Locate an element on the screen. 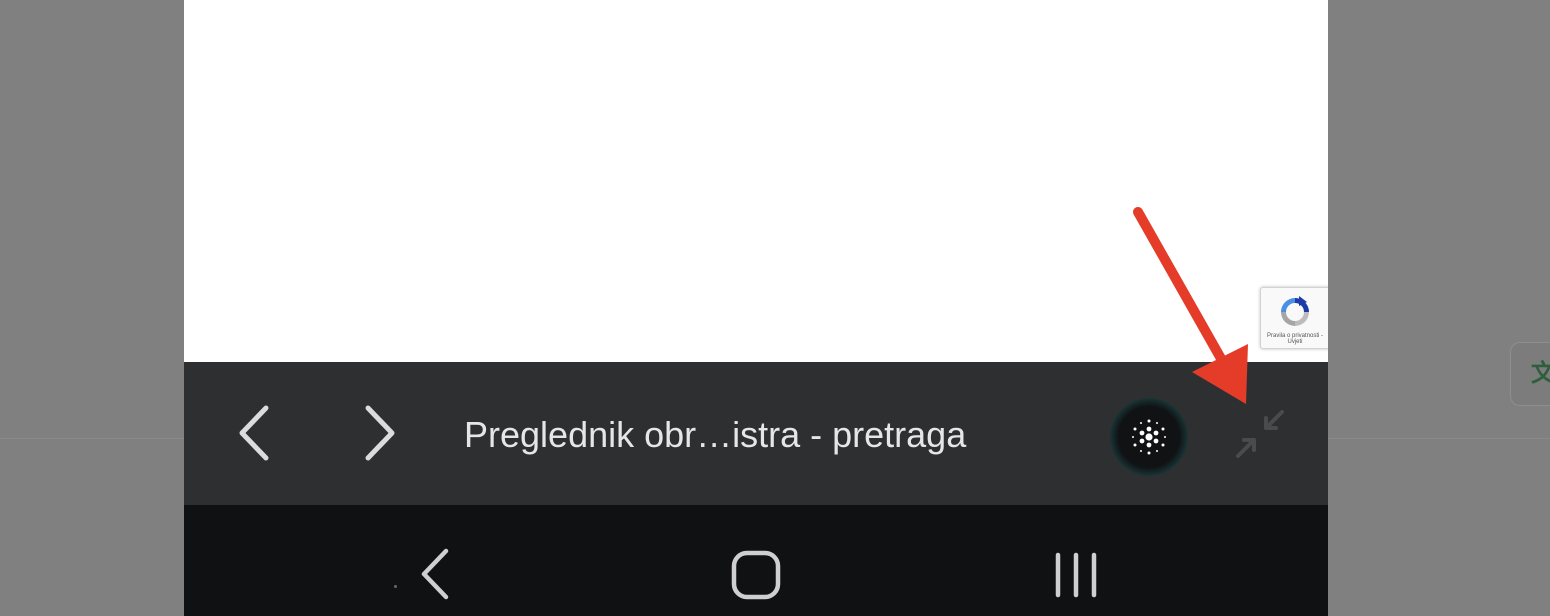 Image resolution: width=1550 pixels, height=616 pixels. nav-recents-button is located at coordinates (1076, 575).